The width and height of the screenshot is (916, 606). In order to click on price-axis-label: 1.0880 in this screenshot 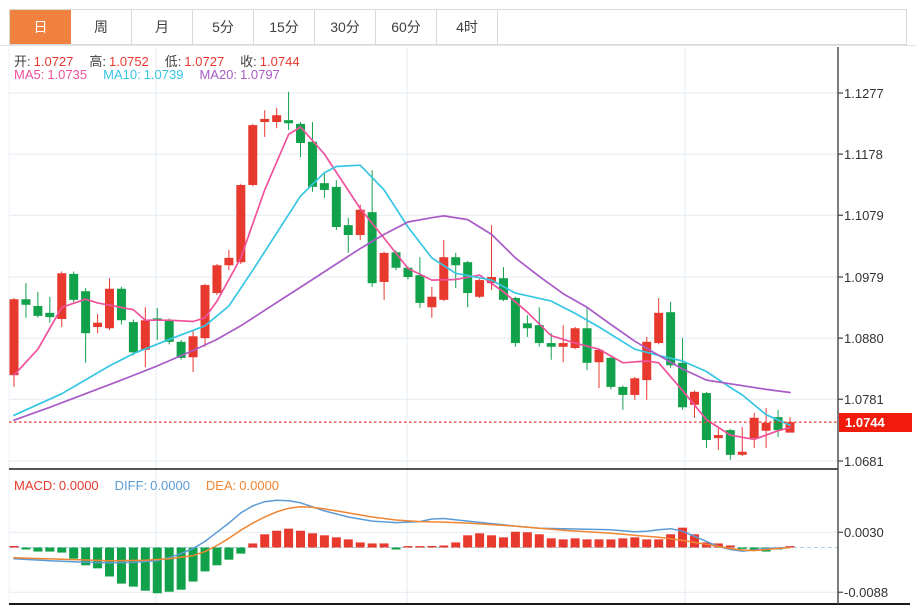, I will do `click(864, 338)`.